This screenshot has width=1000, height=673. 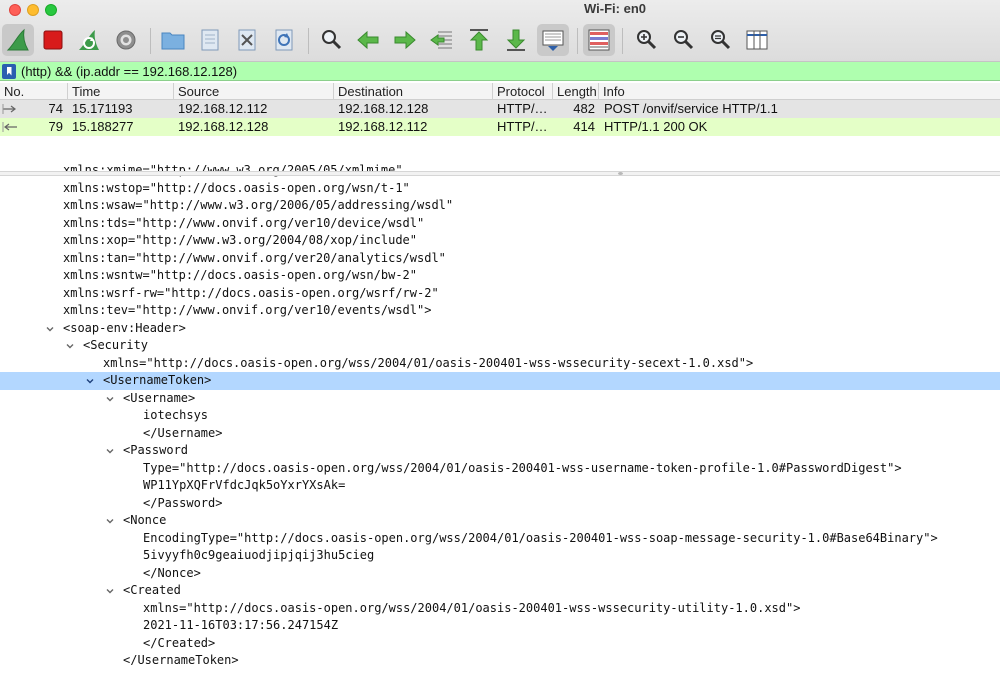 I want to click on packet-no: 74, so click(x=55, y=108).